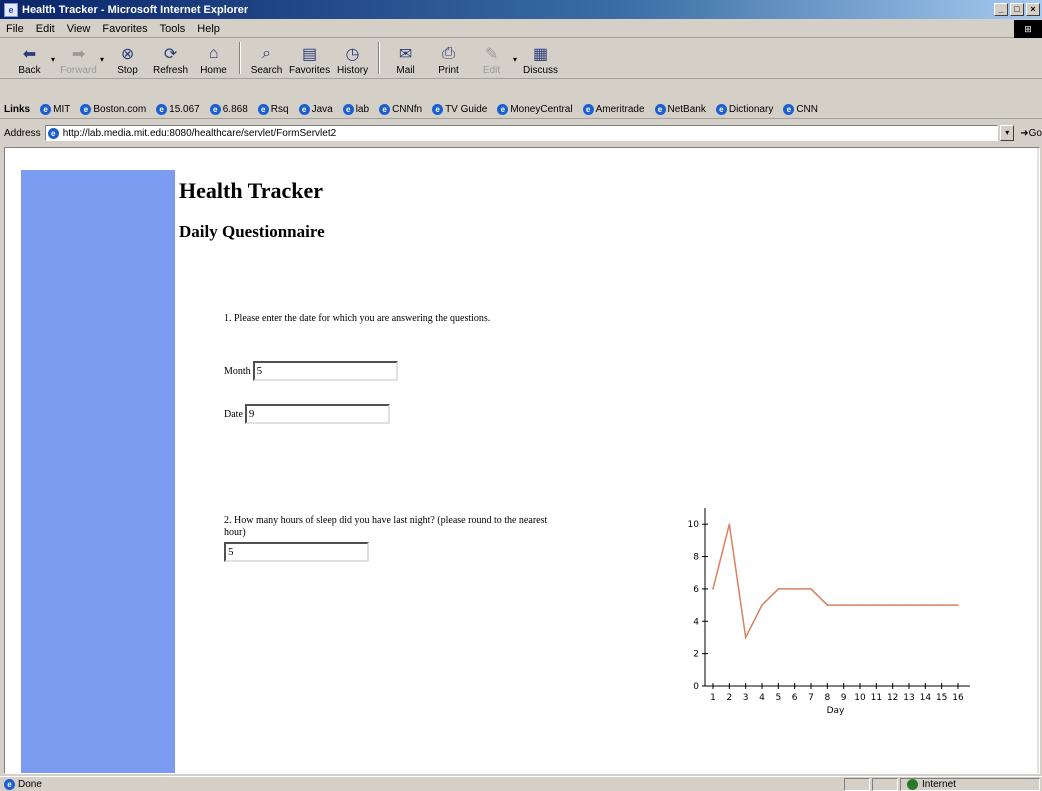 The width and height of the screenshot is (1042, 791). What do you see at coordinates (800, 109) in the screenshot?
I see `link-cnn: e CNN` at bounding box center [800, 109].